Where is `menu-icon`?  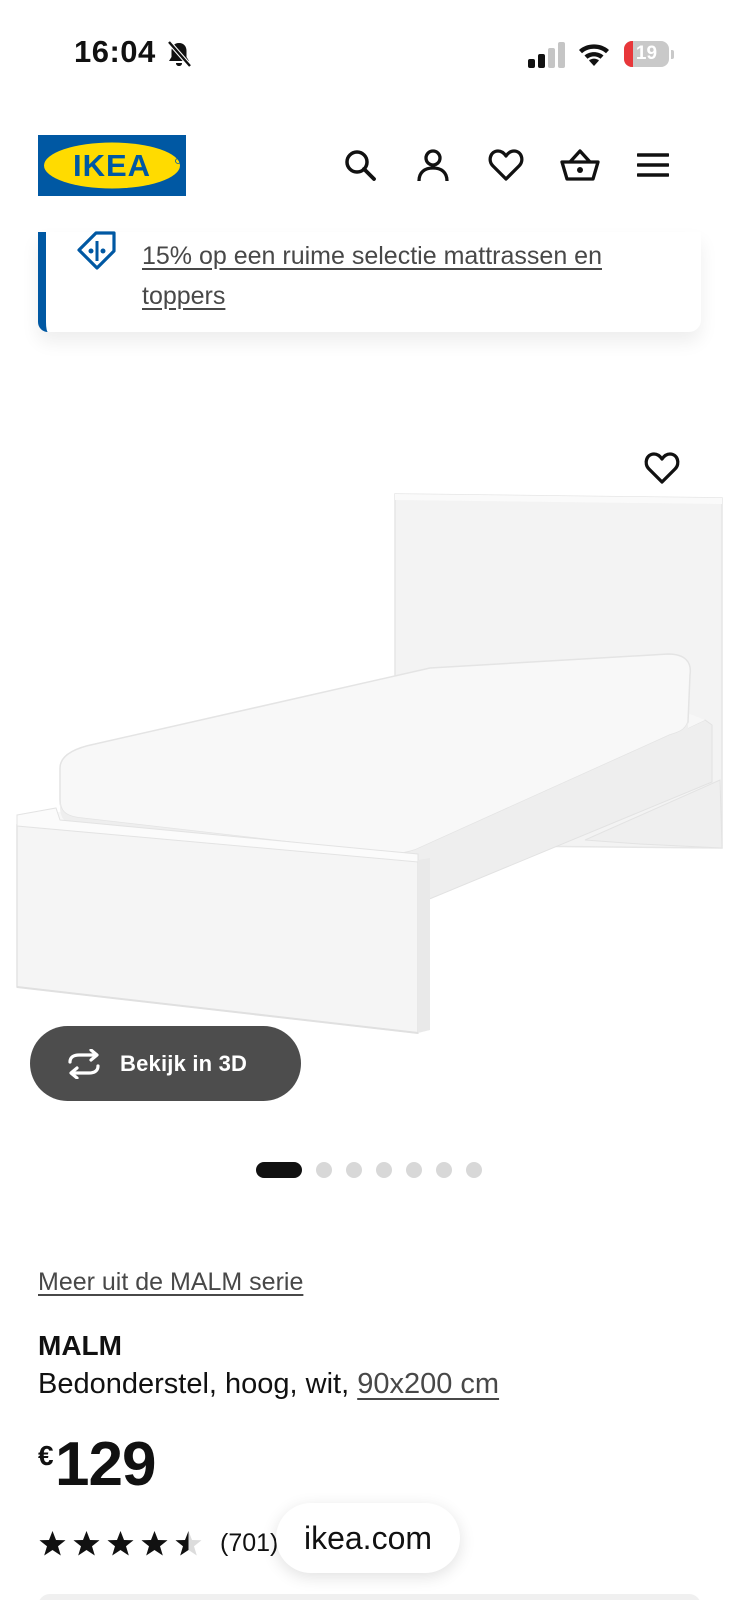
menu-icon is located at coordinates (653, 165).